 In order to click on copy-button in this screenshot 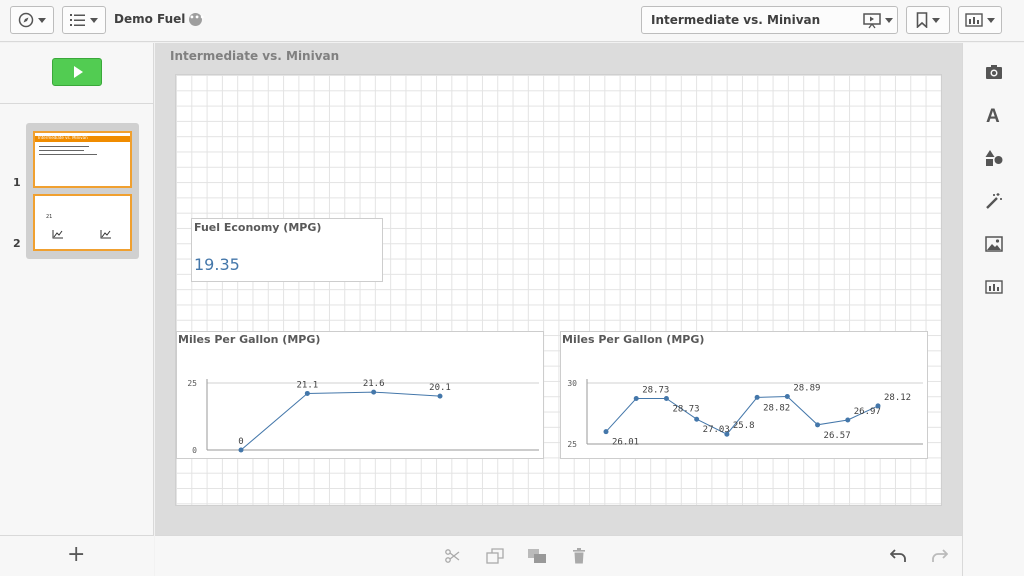, I will do `click(495, 556)`.